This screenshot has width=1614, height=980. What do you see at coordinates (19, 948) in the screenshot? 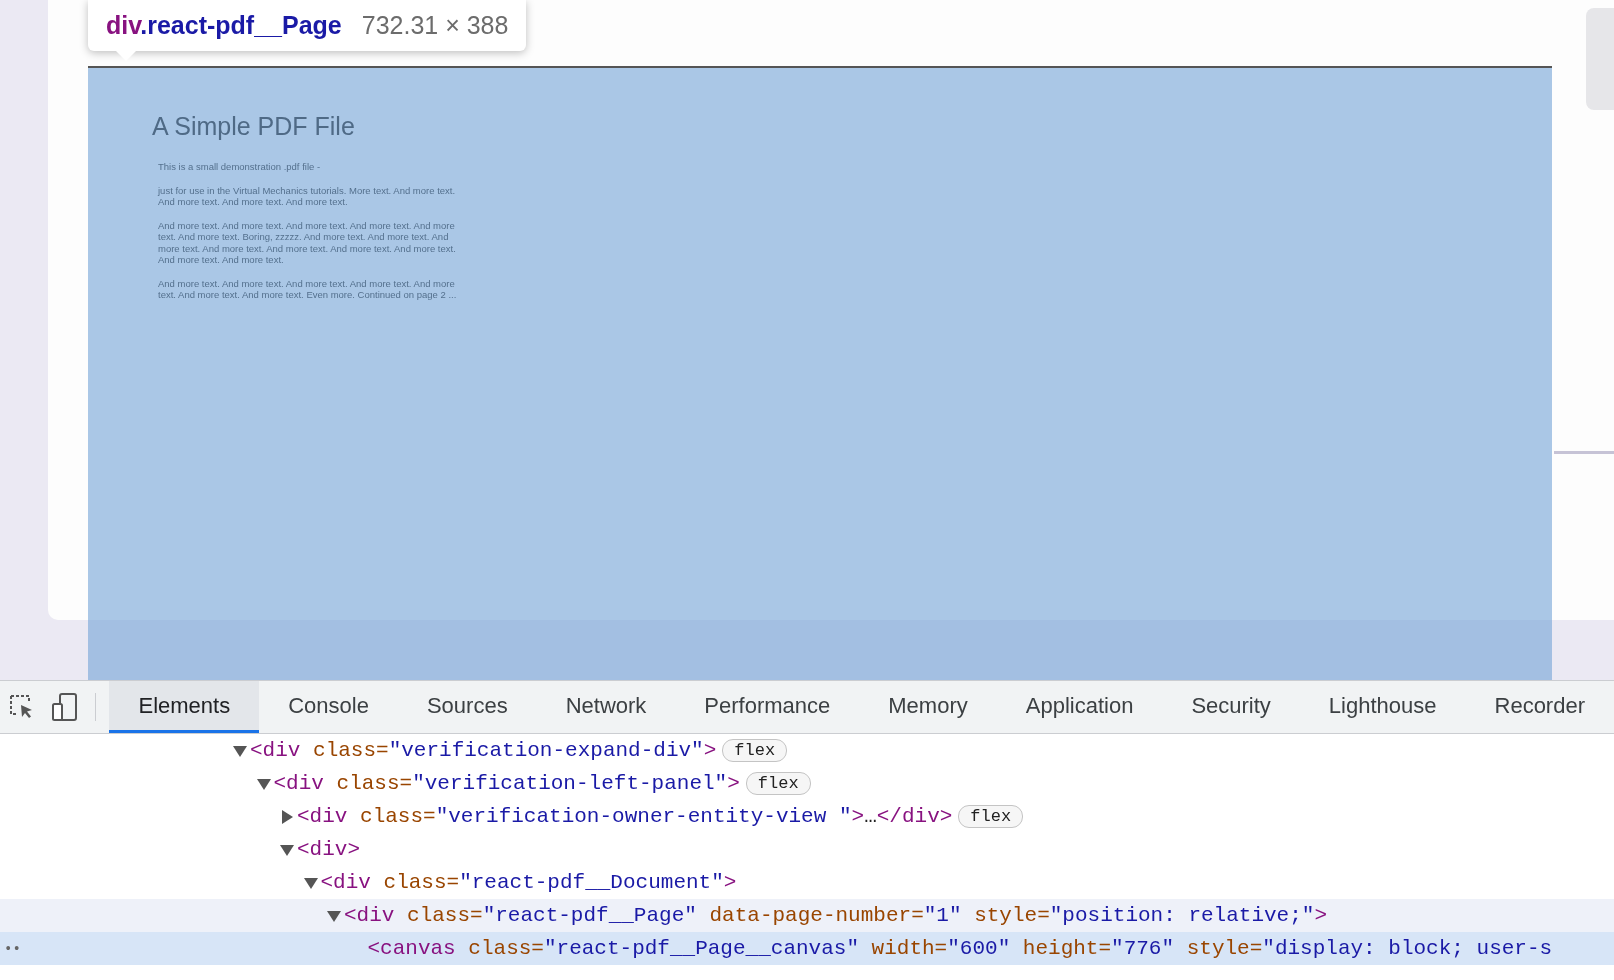
I see `row-ellipsis: ••` at bounding box center [19, 948].